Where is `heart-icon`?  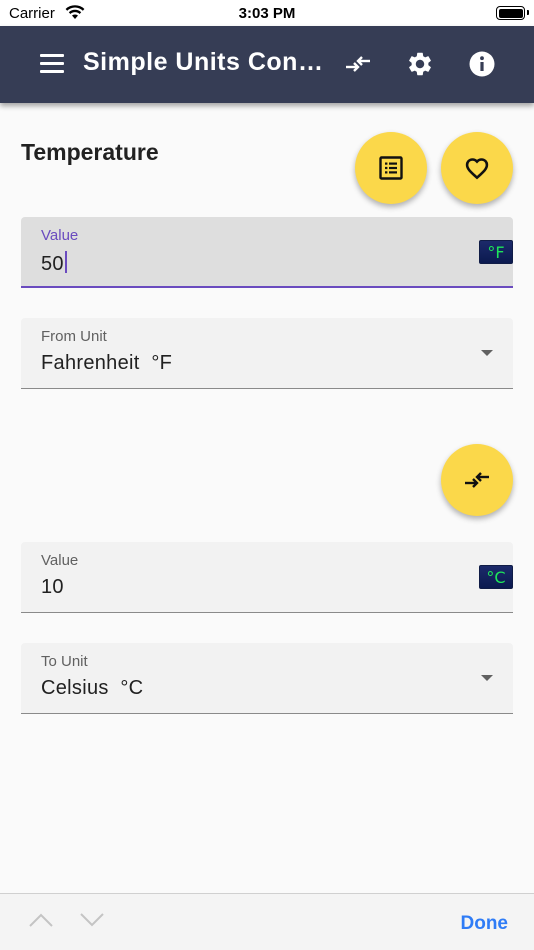 heart-icon is located at coordinates (477, 169).